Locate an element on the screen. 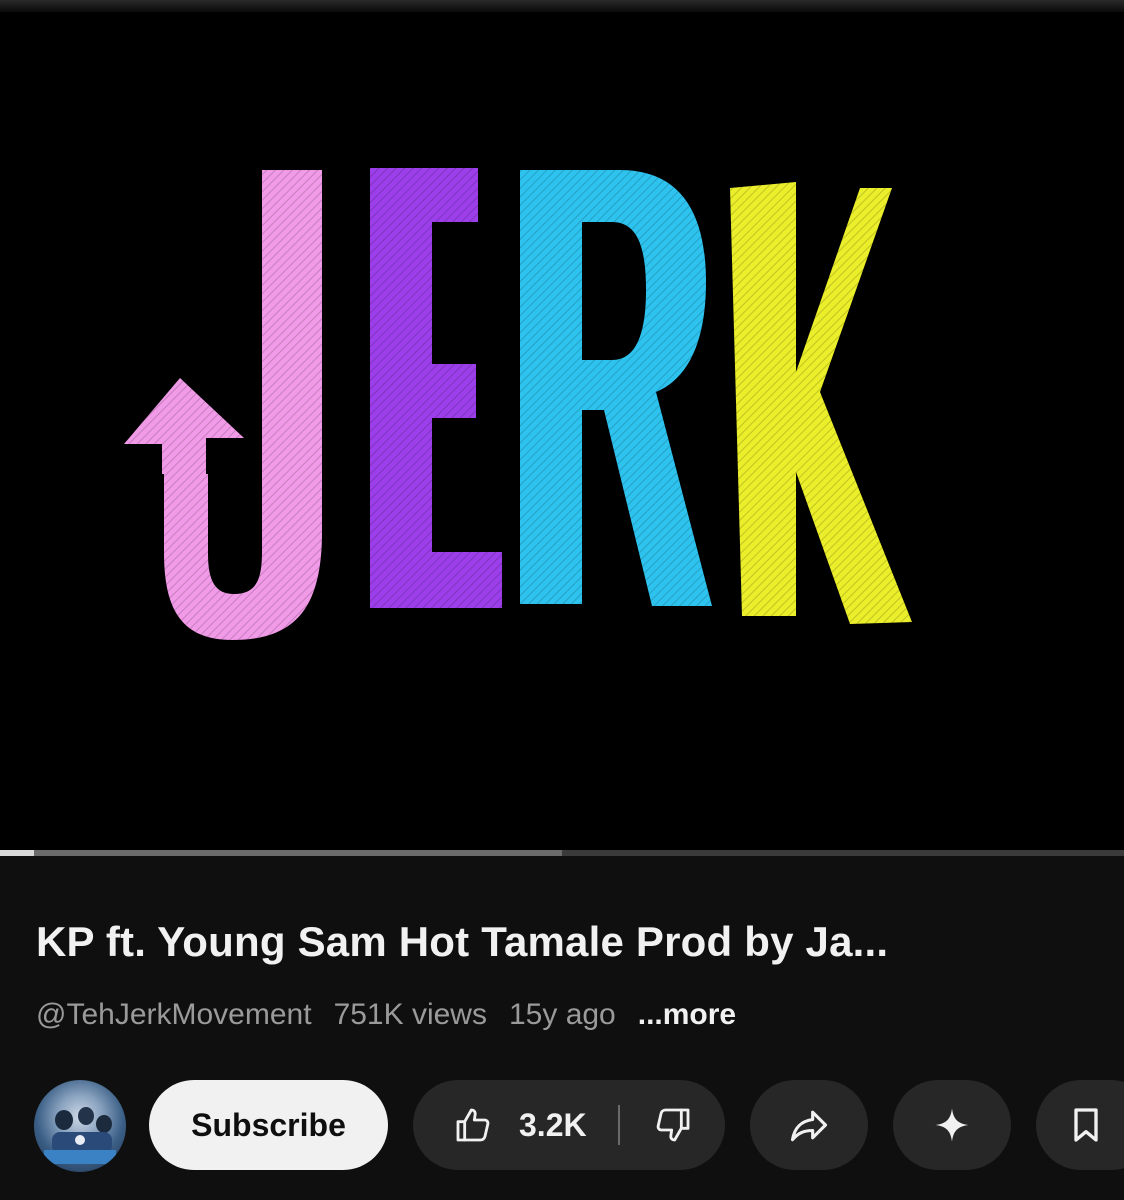 This screenshot has height=1200, width=1124. dislike-button is located at coordinates (672, 1125).